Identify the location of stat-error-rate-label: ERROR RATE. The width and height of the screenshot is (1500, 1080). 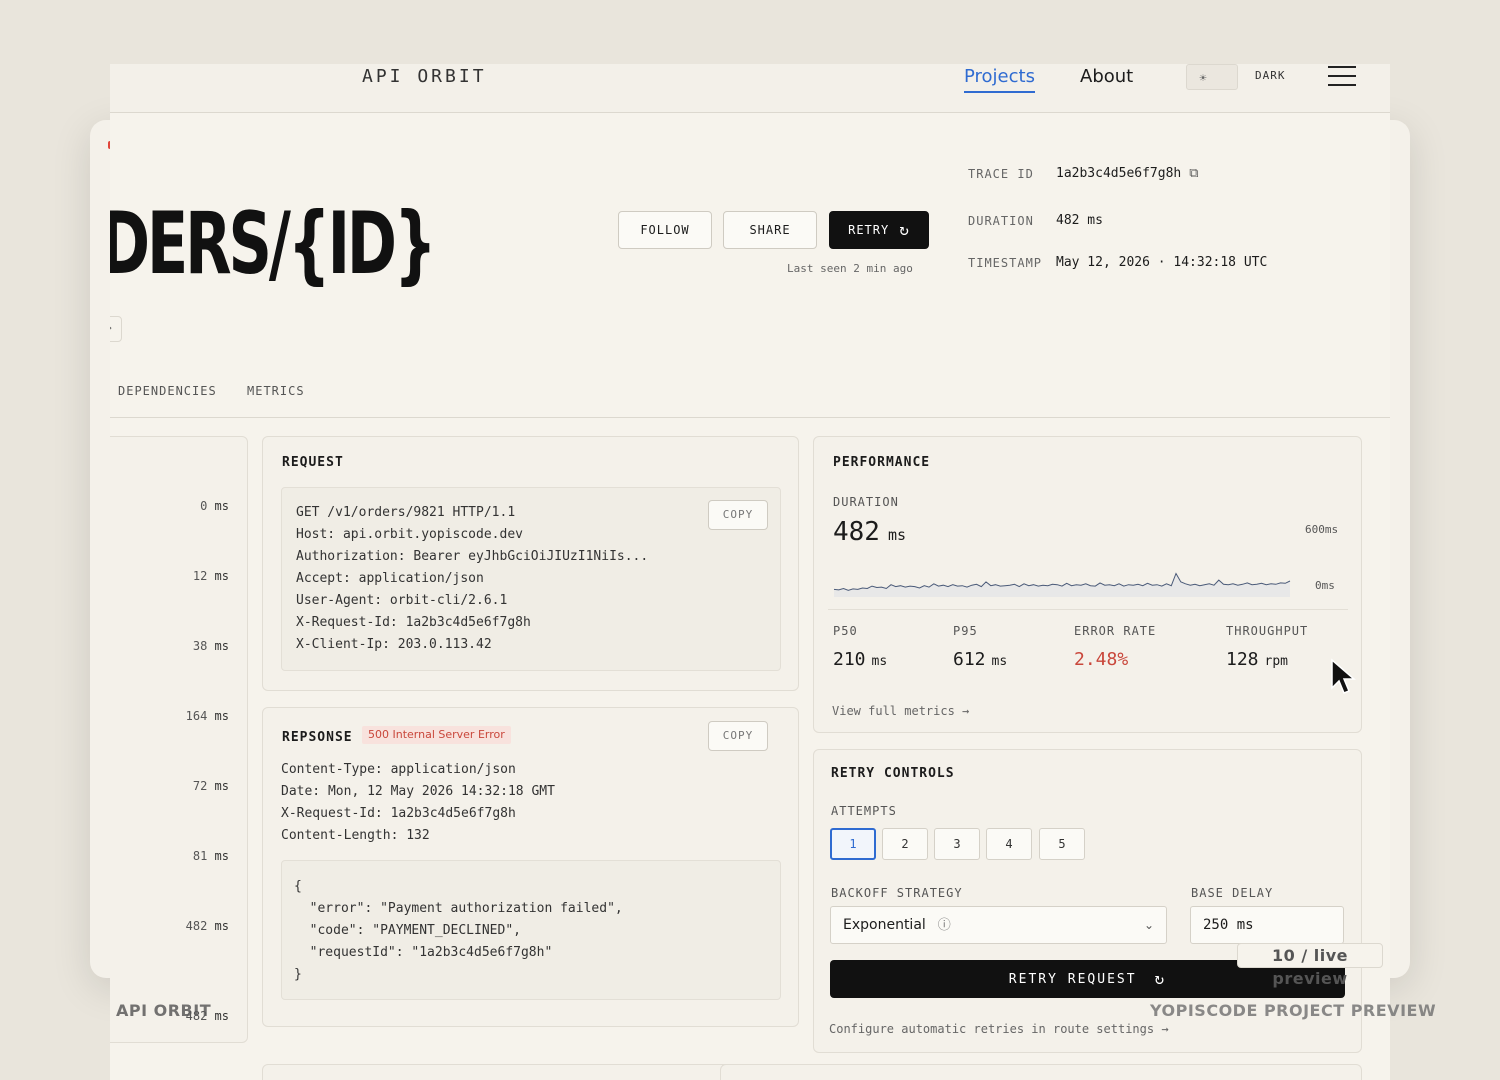
(1115, 631).